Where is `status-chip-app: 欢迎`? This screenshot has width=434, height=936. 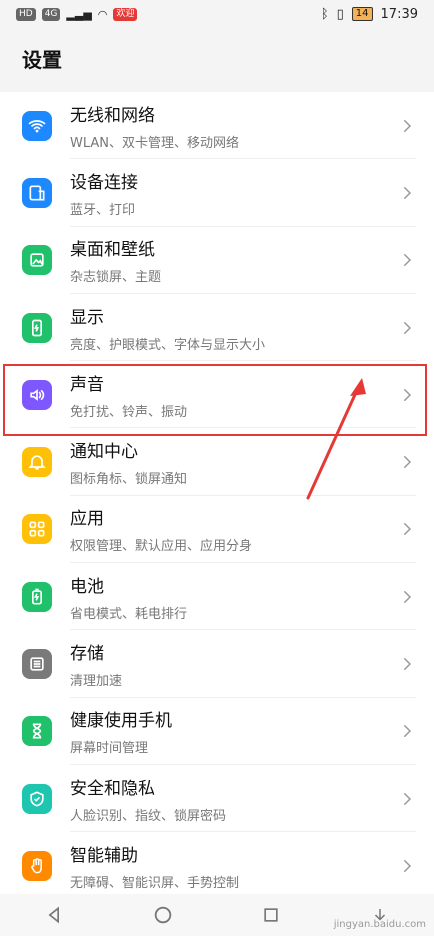 status-chip-app: 欢迎 is located at coordinates (125, 14).